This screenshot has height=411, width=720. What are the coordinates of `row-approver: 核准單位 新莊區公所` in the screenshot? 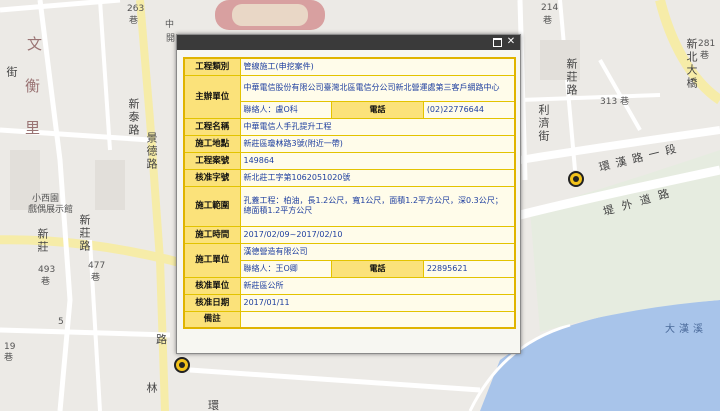 It's located at (349, 285).